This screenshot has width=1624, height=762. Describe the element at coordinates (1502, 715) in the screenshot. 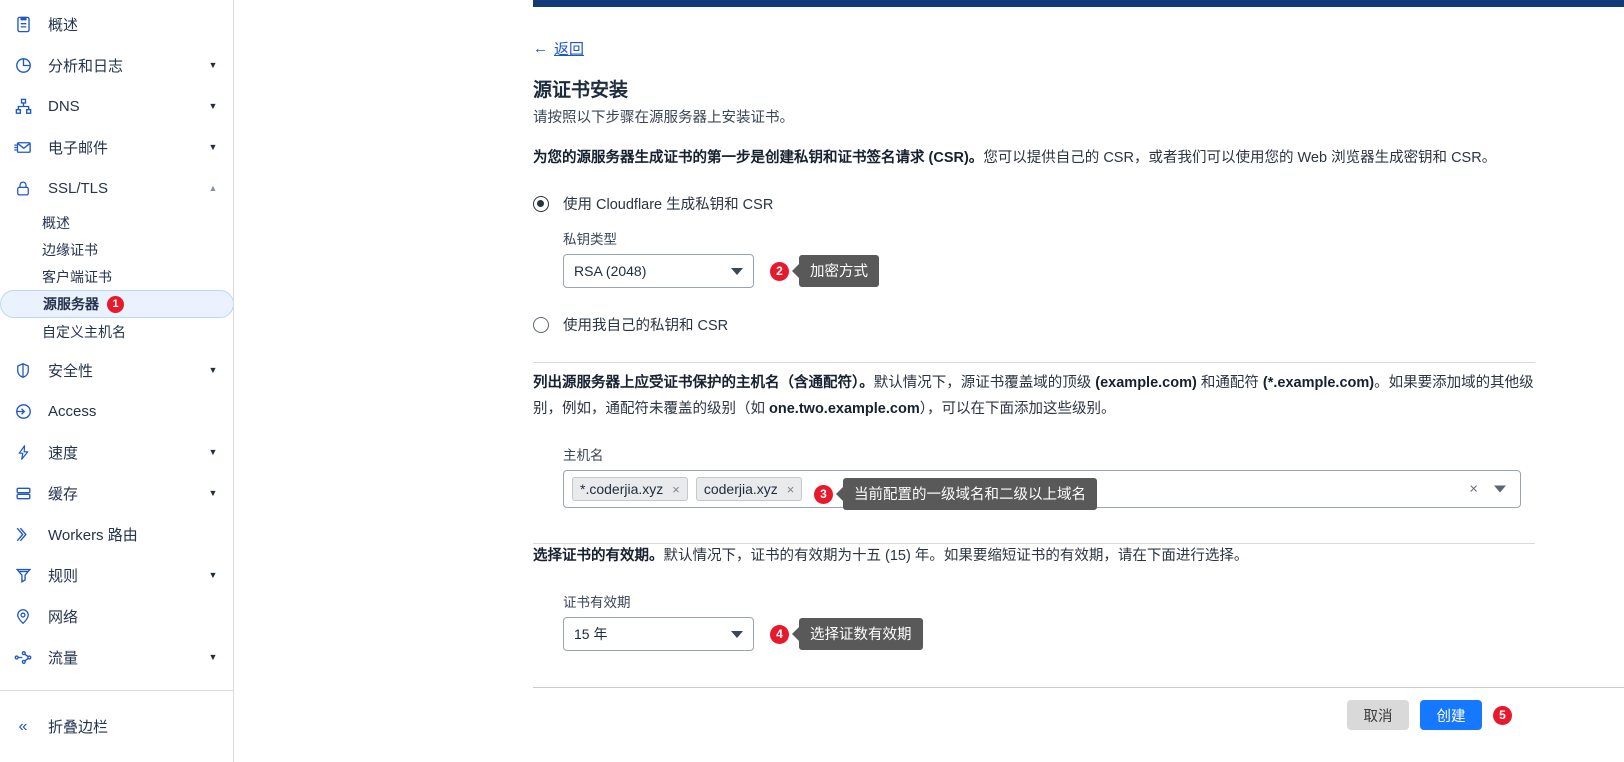

I see `annotation-5: 5` at that location.